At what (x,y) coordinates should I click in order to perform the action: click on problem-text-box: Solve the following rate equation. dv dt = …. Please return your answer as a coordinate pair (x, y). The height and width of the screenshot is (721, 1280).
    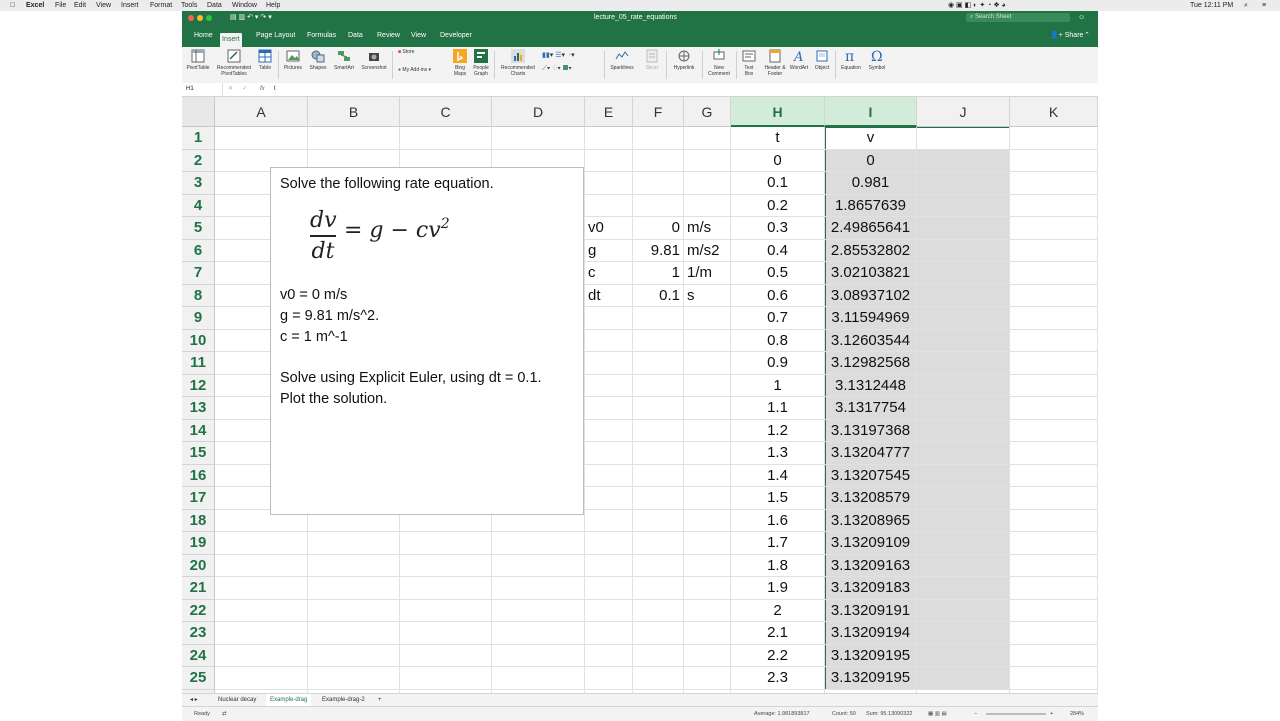
    Looking at the image, I should click on (427, 341).